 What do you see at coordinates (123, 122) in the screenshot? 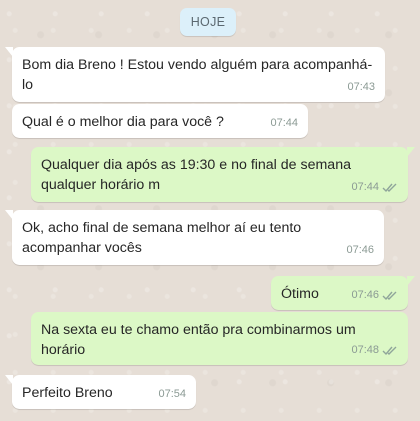
I see `message-text: Qual é o melhor dia para você ?` at bounding box center [123, 122].